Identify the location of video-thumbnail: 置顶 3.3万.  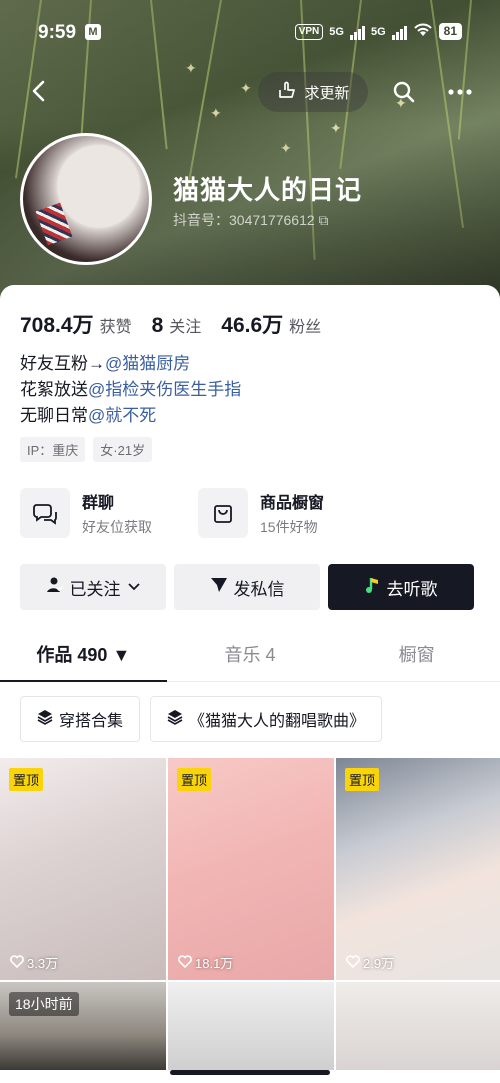
(83, 869).